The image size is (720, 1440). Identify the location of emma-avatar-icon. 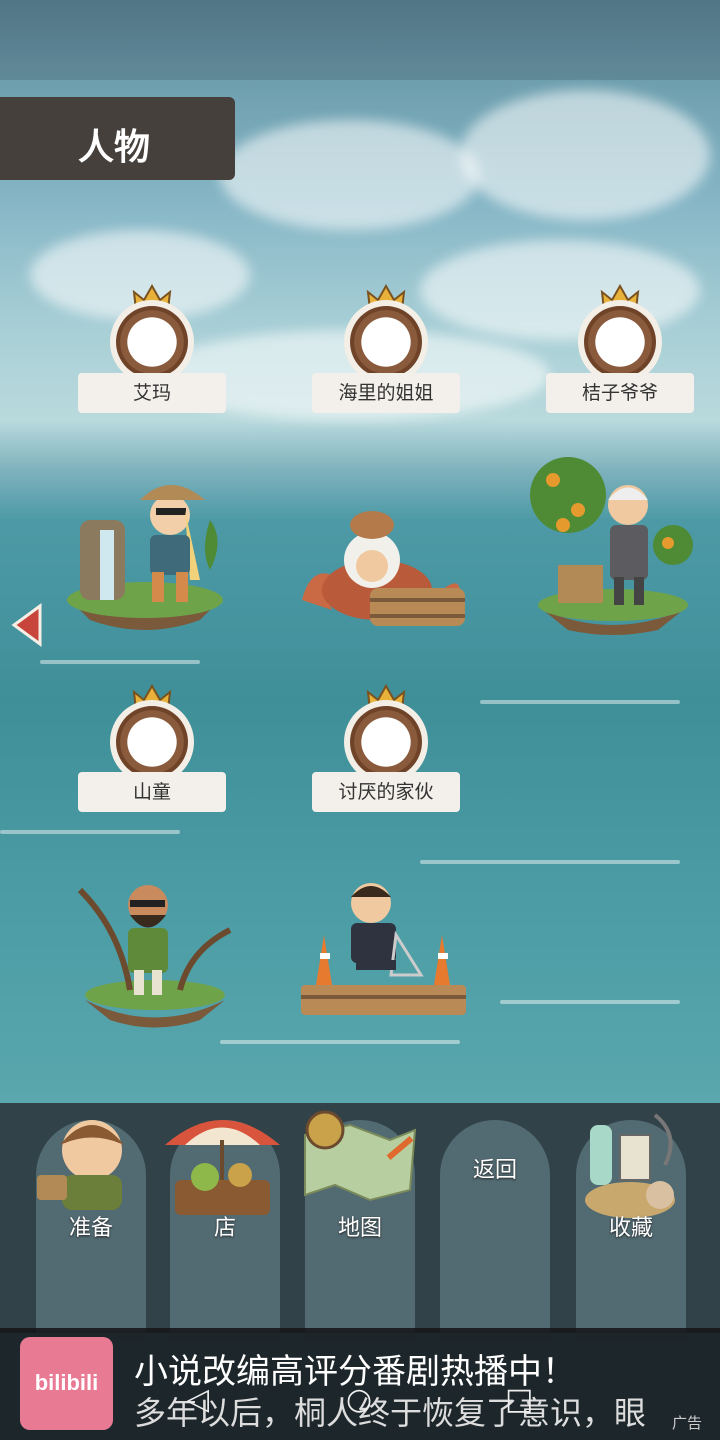
(152, 342).